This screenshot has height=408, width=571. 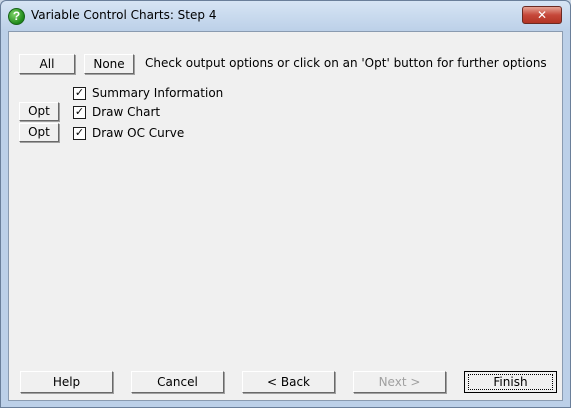 I want to click on help-icon: ?, so click(x=16, y=16).